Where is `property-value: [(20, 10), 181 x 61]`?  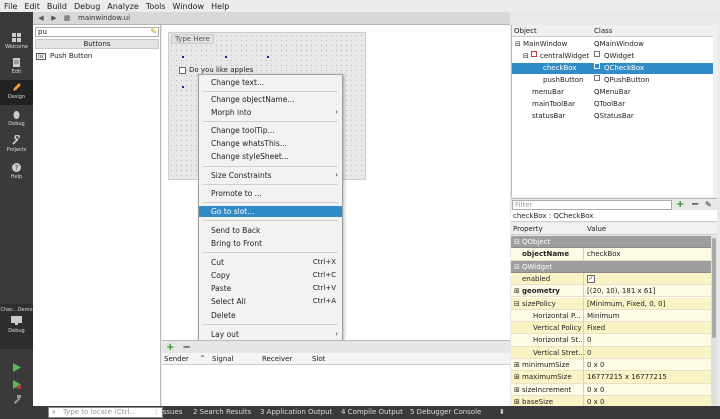
property-value: [(20, 10), 181 x 61] is located at coordinates (621, 291).